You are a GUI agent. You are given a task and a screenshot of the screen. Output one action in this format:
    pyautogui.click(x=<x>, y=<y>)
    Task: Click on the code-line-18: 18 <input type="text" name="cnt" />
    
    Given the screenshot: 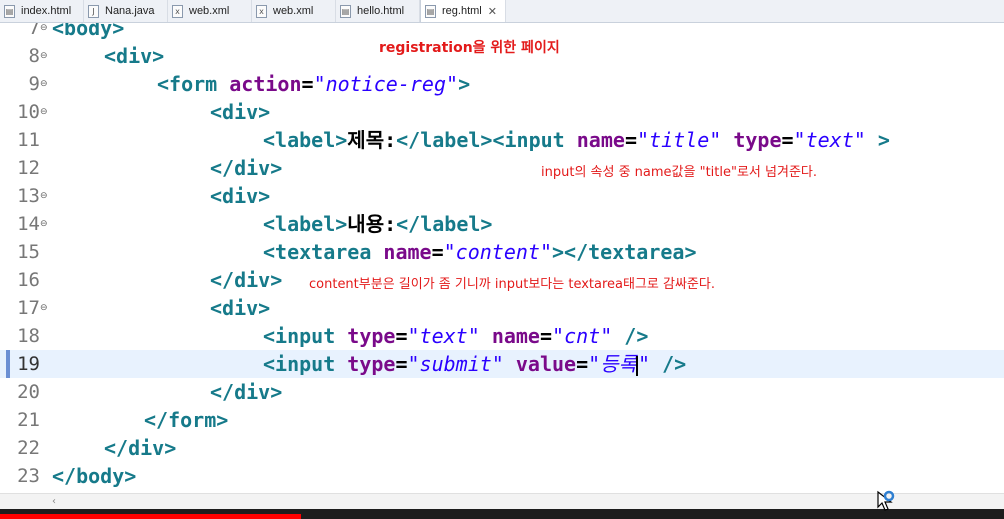 What is the action you would take?
    pyautogui.click(x=502, y=336)
    